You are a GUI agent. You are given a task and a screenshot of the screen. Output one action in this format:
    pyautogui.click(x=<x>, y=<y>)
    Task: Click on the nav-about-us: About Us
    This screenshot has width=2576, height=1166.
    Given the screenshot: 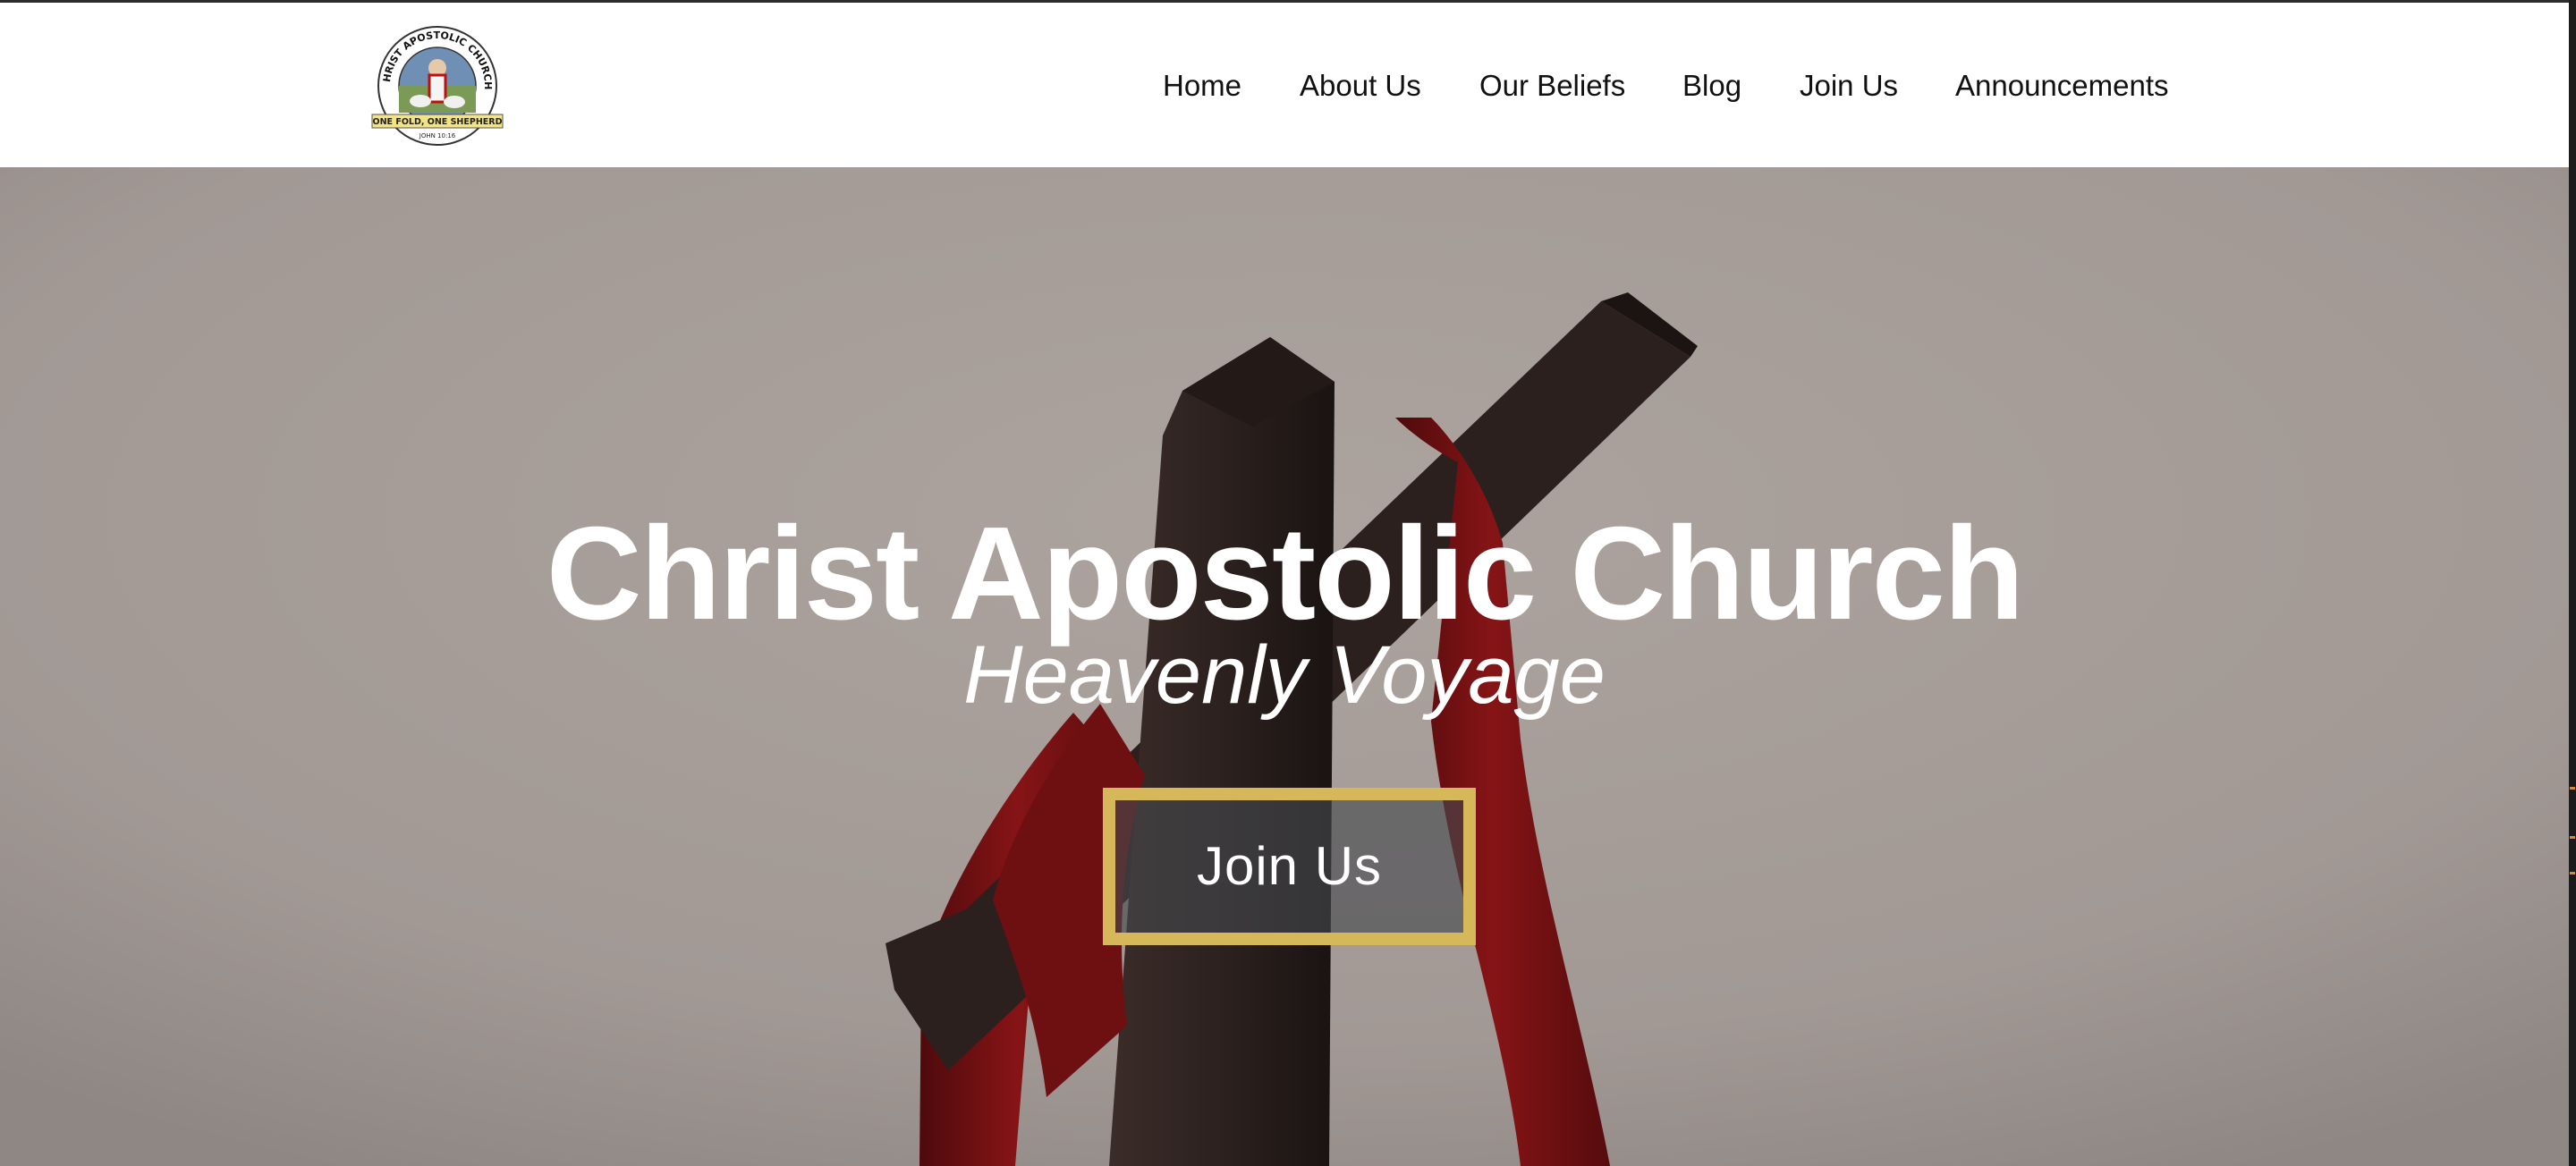 What is the action you would take?
    pyautogui.click(x=1360, y=86)
    